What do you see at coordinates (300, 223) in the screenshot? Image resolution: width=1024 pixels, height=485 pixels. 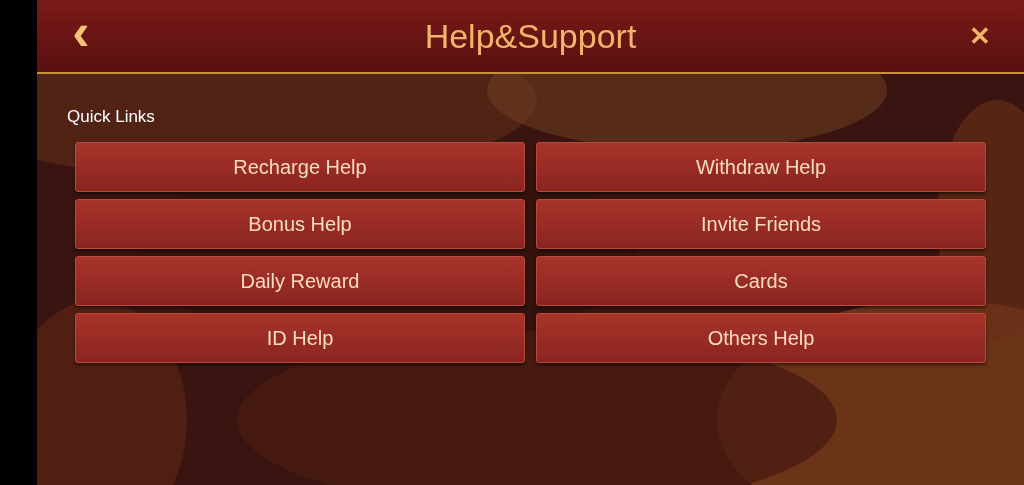 I see `link-button: Bonus Help` at bounding box center [300, 223].